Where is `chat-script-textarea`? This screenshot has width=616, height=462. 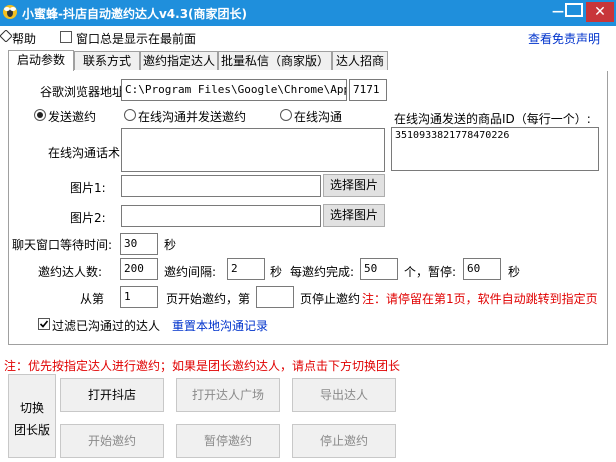 chat-script-textarea is located at coordinates (253, 150).